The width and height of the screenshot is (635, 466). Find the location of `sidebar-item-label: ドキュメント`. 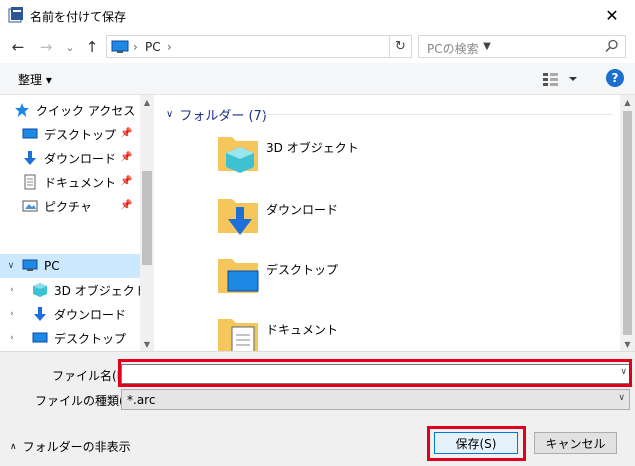

sidebar-item-label: ドキュメント is located at coordinates (80, 182).